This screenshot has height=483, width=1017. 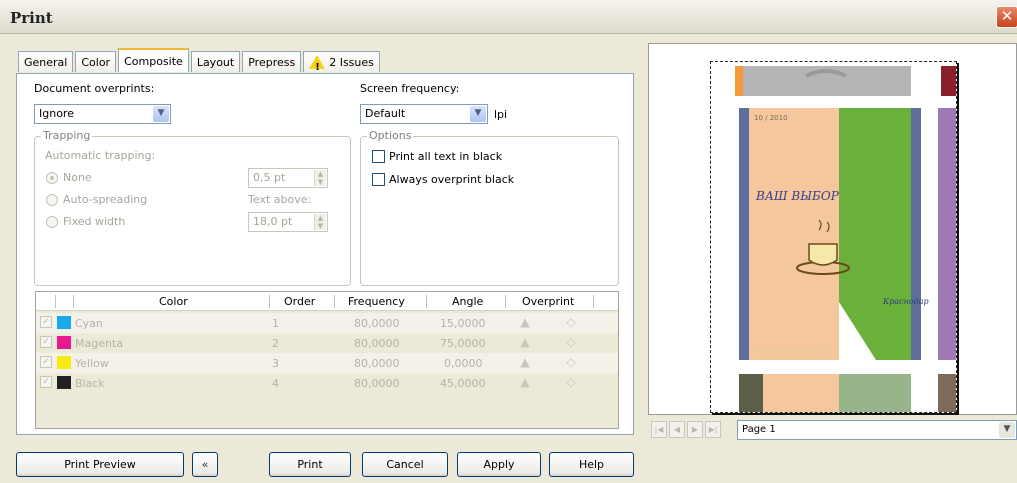 I want to click on first-page-icon: |◀, so click(x=659, y=429).